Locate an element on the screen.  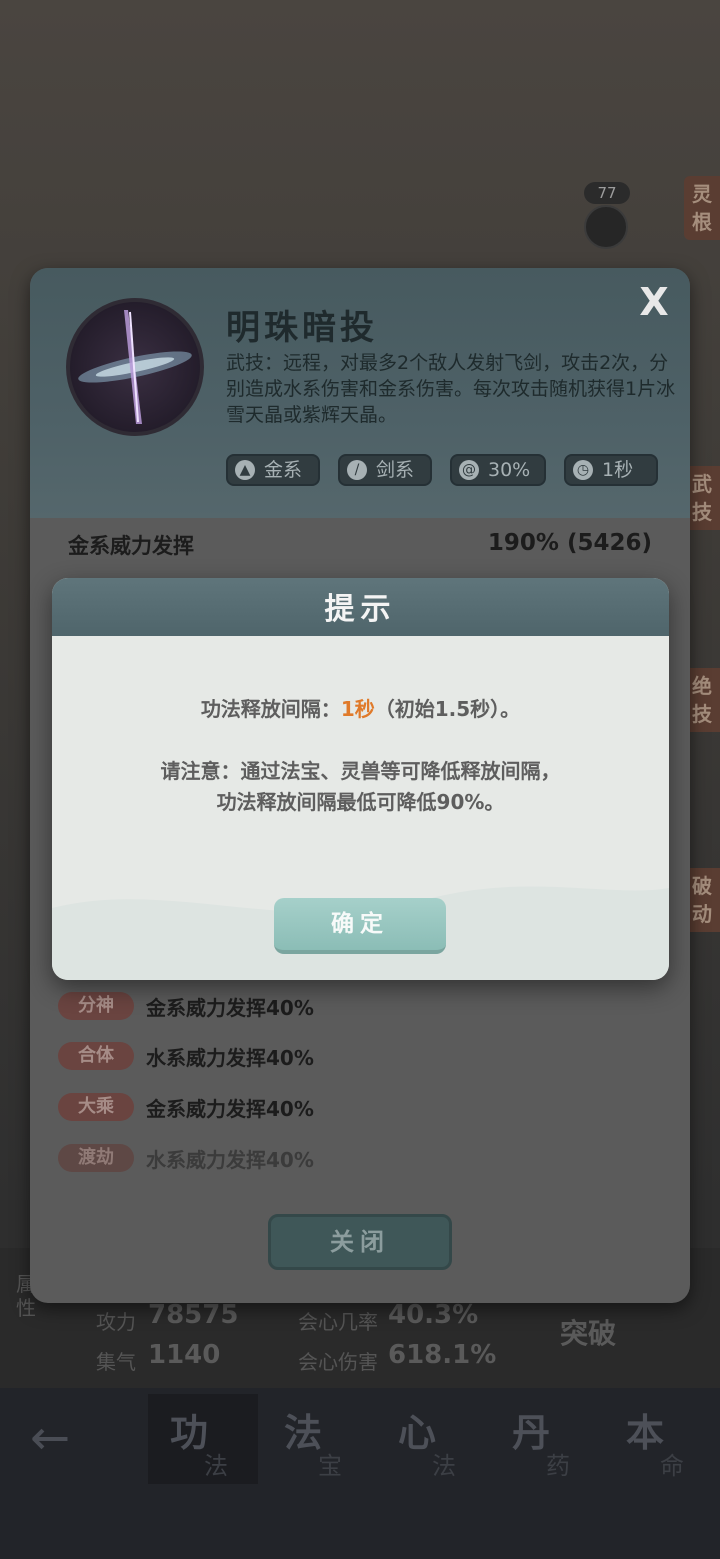
gold-element-icon: ▲ is located at coordinates (245, 470).